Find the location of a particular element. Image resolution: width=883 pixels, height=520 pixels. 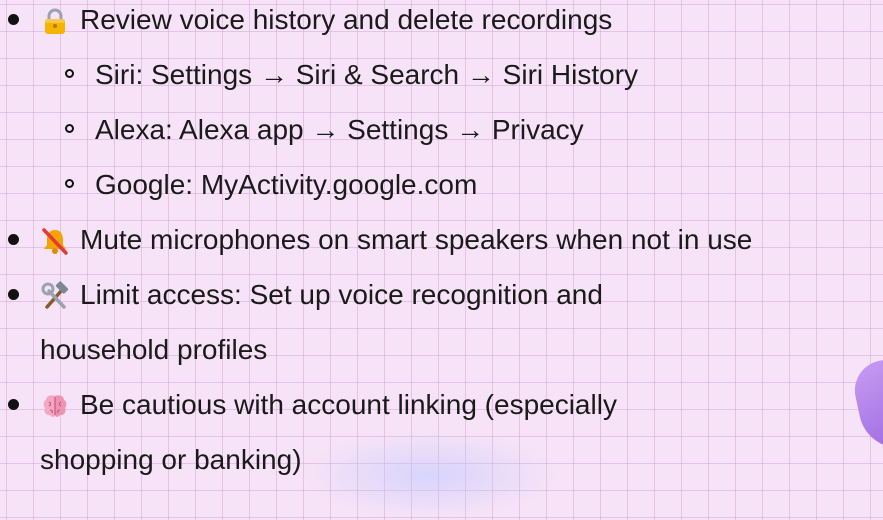

muted-bell-icon is located at coordinates (55, 241).